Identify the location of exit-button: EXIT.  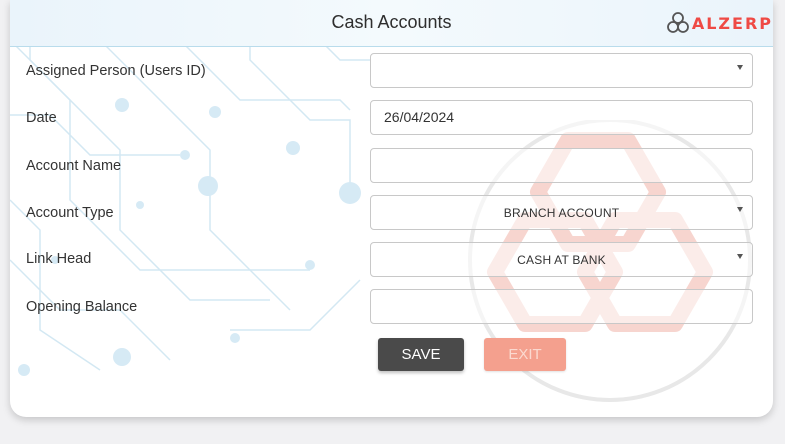
(525, 354).